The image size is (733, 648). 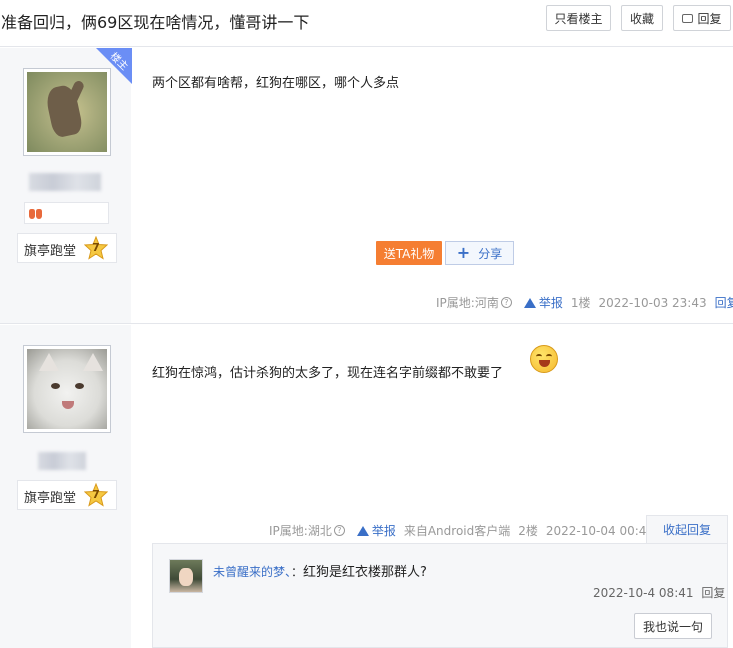 I want to click on thread-title: 准备回归，俩69区现在啥情况，懂哥讲一下, so click(x=155, y=22).